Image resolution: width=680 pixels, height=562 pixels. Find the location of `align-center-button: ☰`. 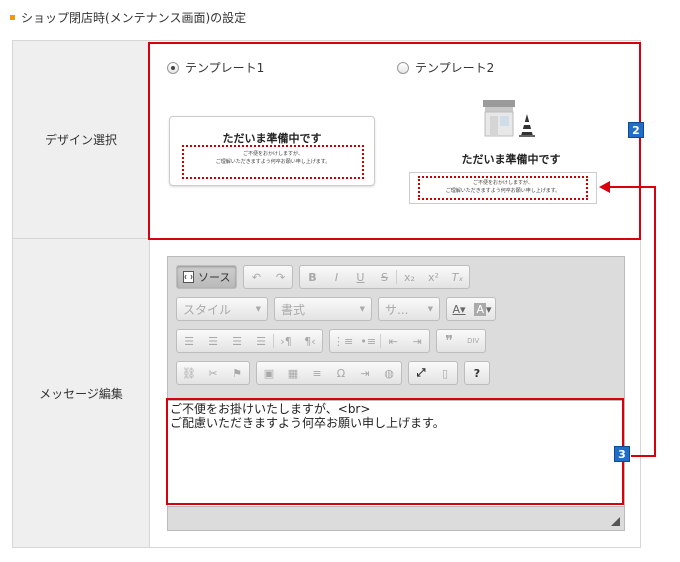

align-center-button: ☰ is located at coordinates (213, 341).